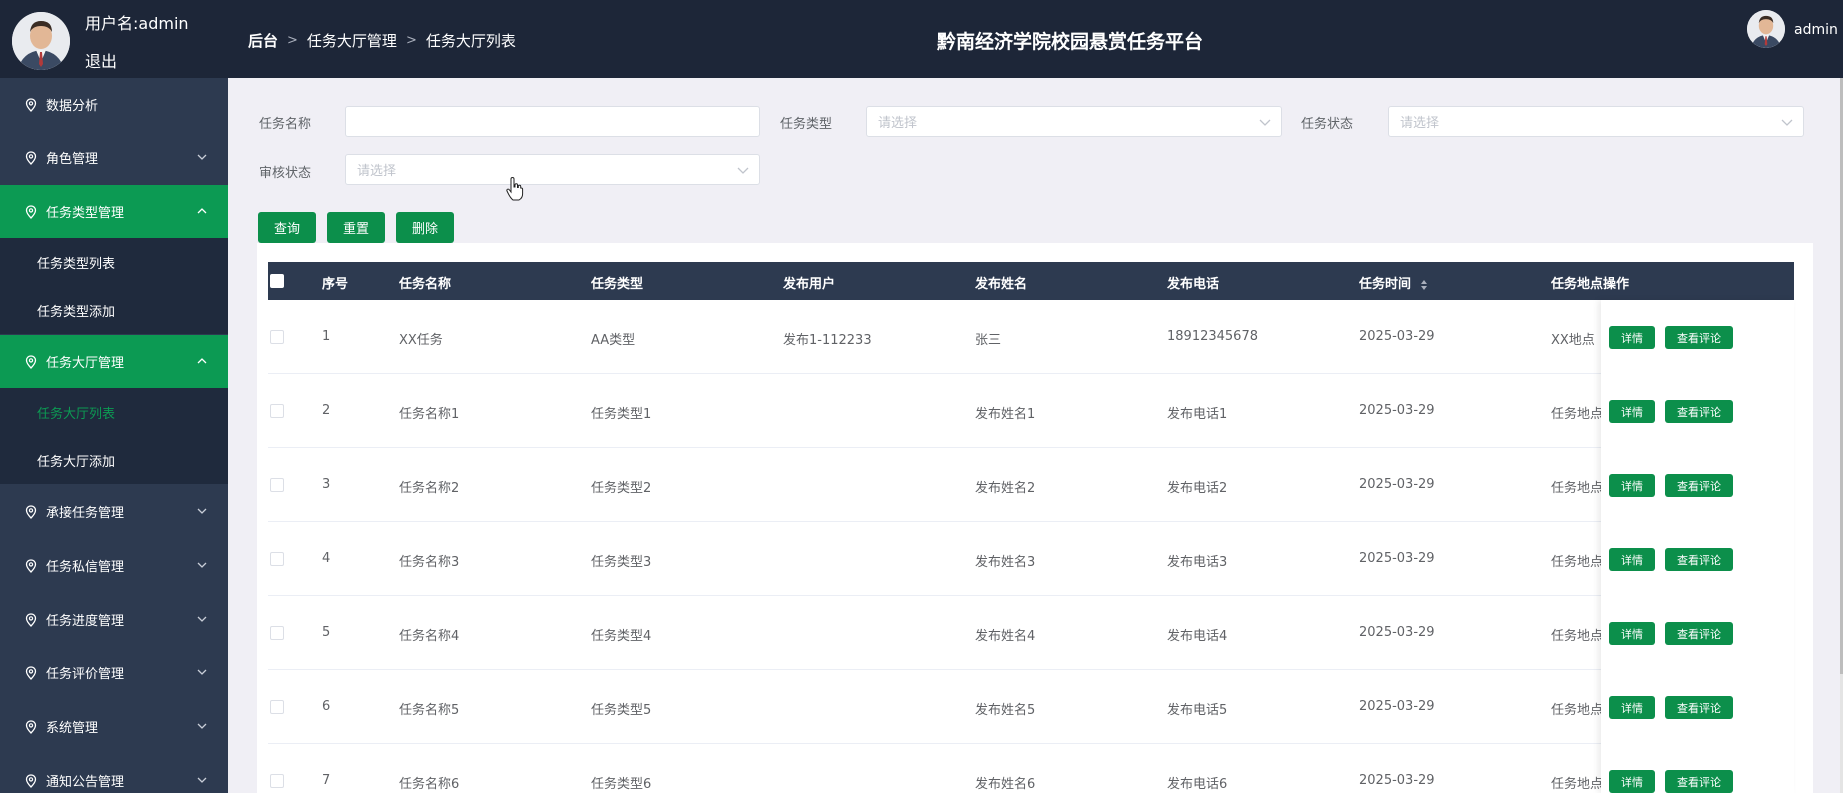  Describe the element at coordinates (1420, 123) in the screenshot. I see `task-status-placeholder: 请选择` at that location.